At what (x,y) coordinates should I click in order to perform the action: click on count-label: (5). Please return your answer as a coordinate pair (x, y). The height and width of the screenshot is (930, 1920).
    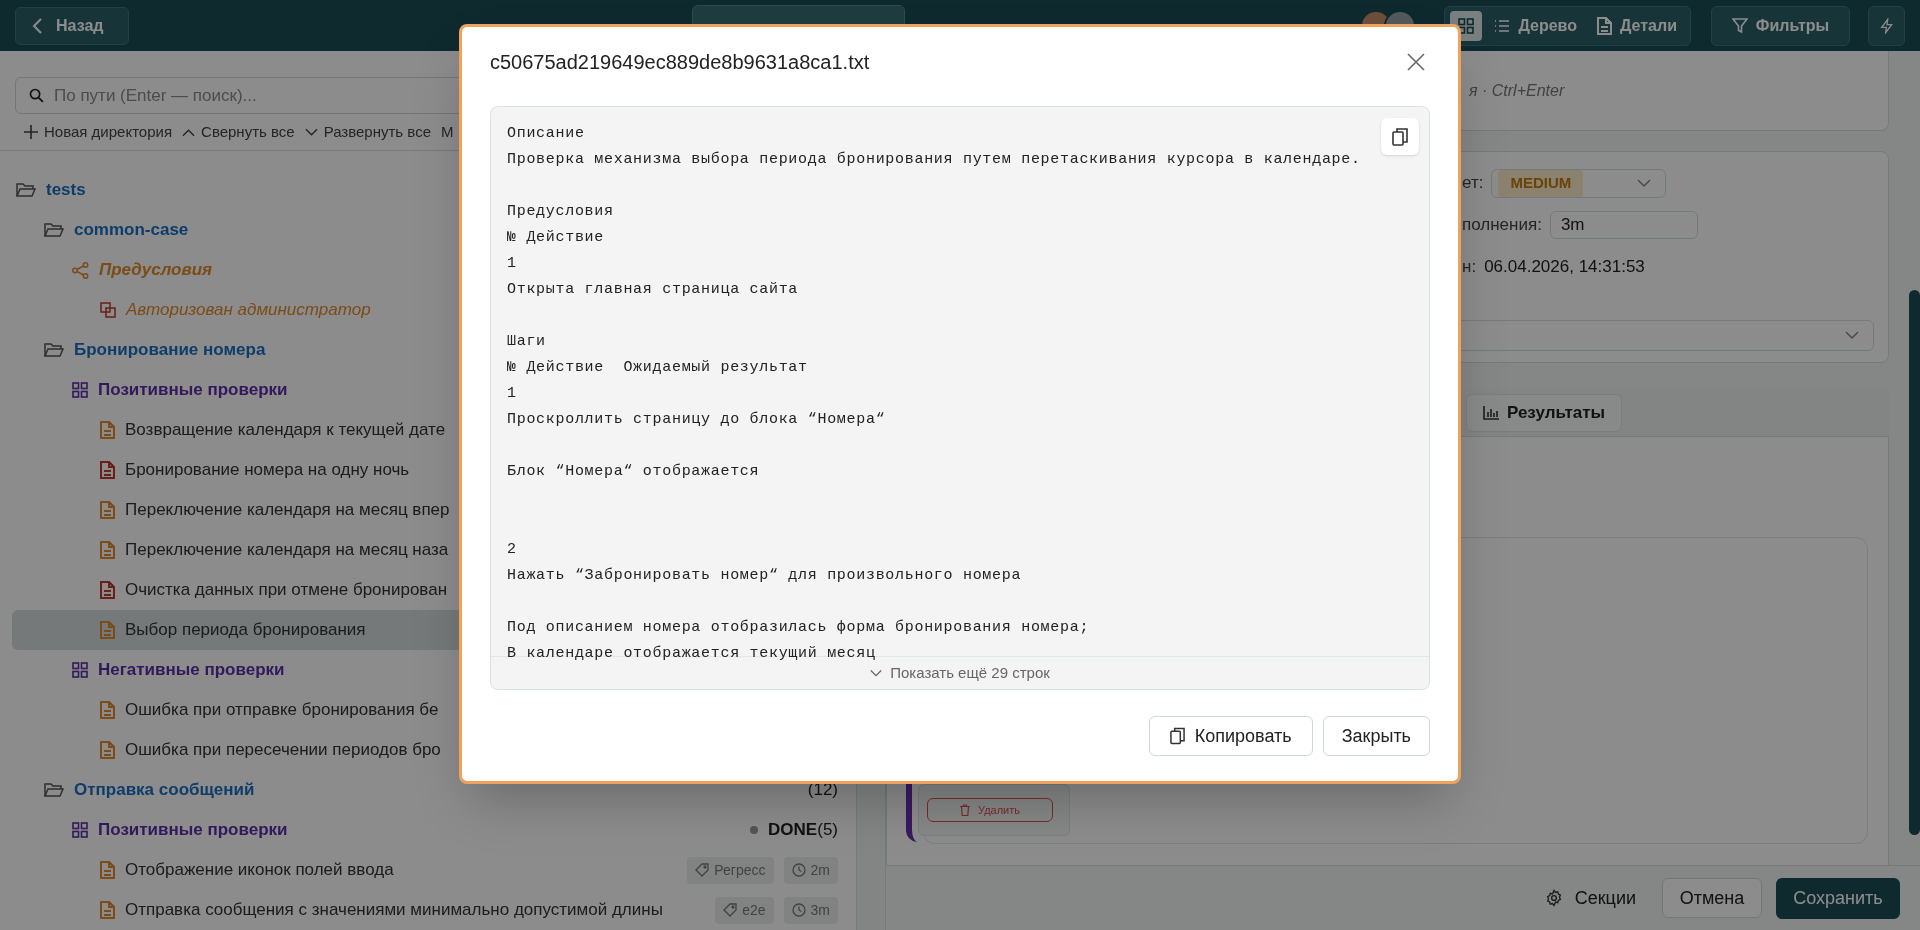
    Looking at the image, I should click on (827, 830).